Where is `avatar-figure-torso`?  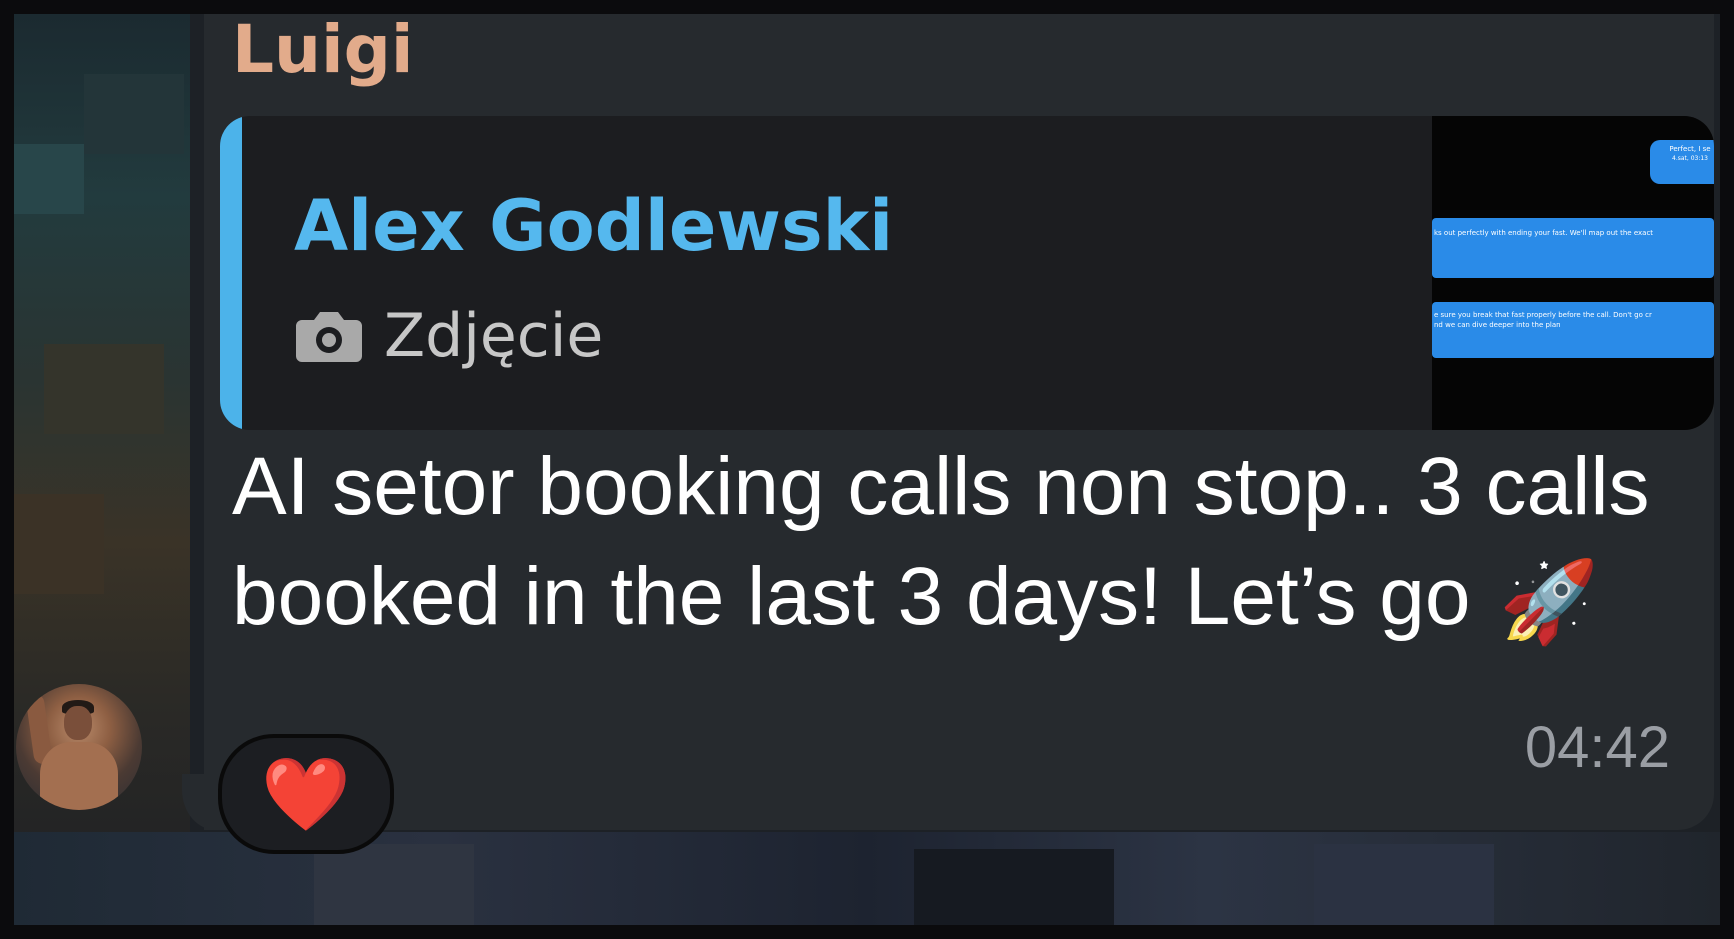 avatar-figure-torso is located at coordinates (79, 776).